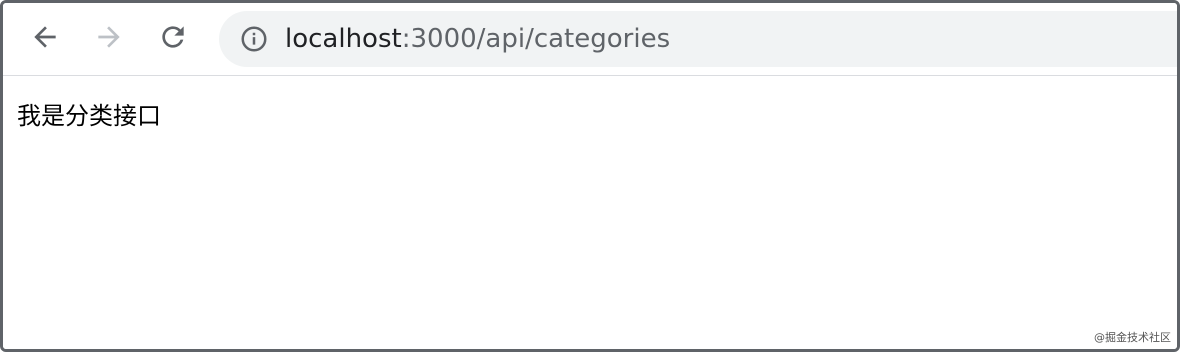  I want to click on response-text: 我是分类接口, so click(89, 116).